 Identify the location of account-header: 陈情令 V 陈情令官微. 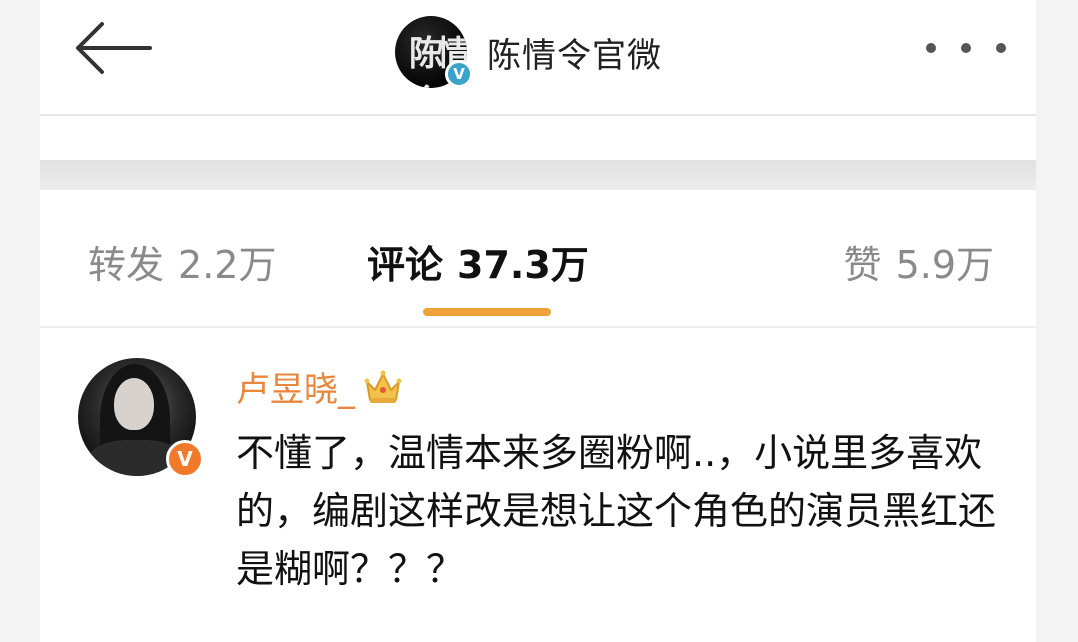
(528, 52).